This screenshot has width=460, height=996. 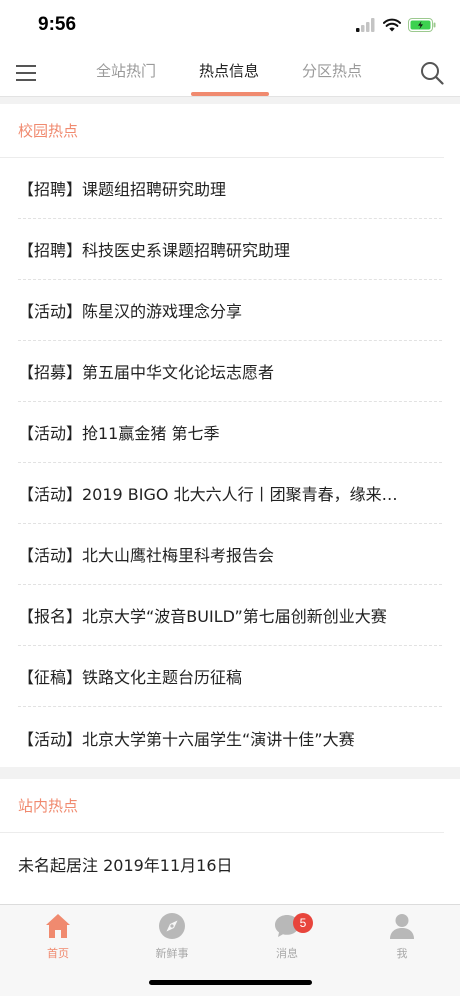 I want to click on wifi-icon, so click(x=392, y=25).